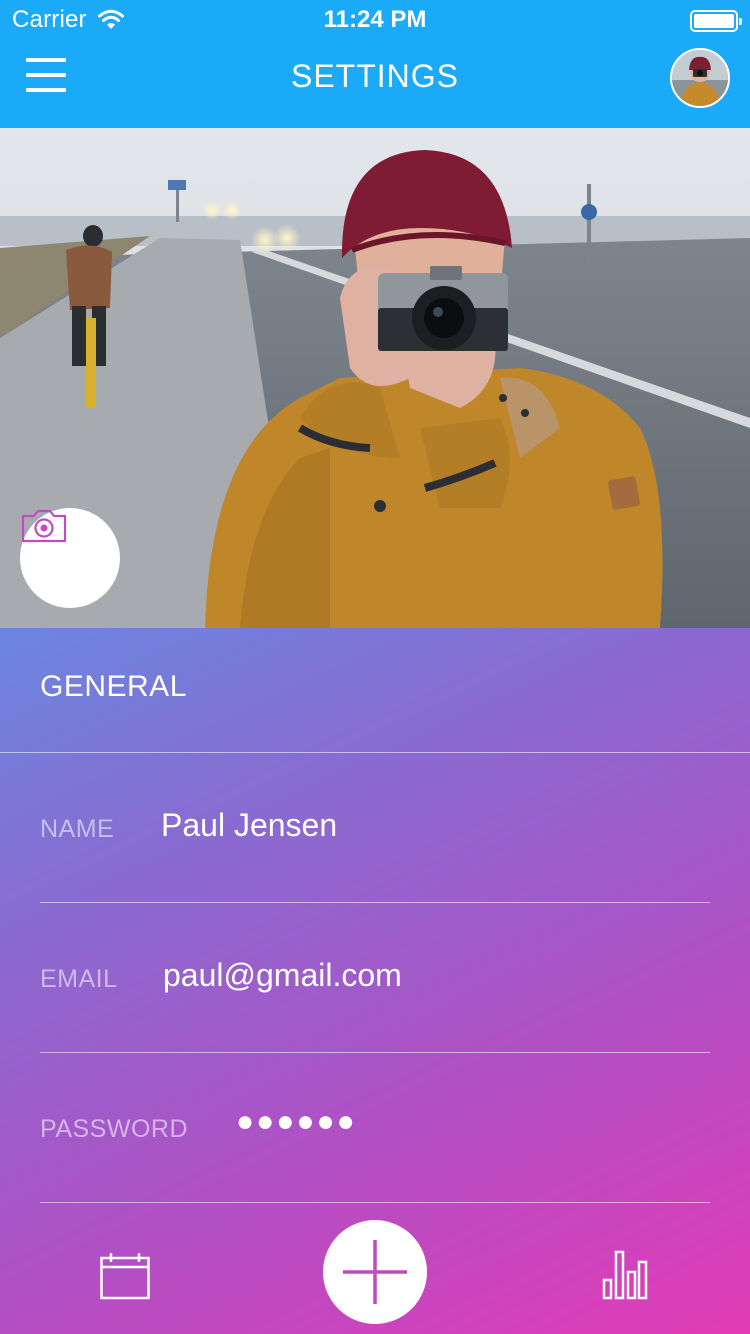 The image size is (750, 1334). Describe the element at coordinates (114, 1129) in the screenshot. I see `password-label: PASSWORD` at that location.